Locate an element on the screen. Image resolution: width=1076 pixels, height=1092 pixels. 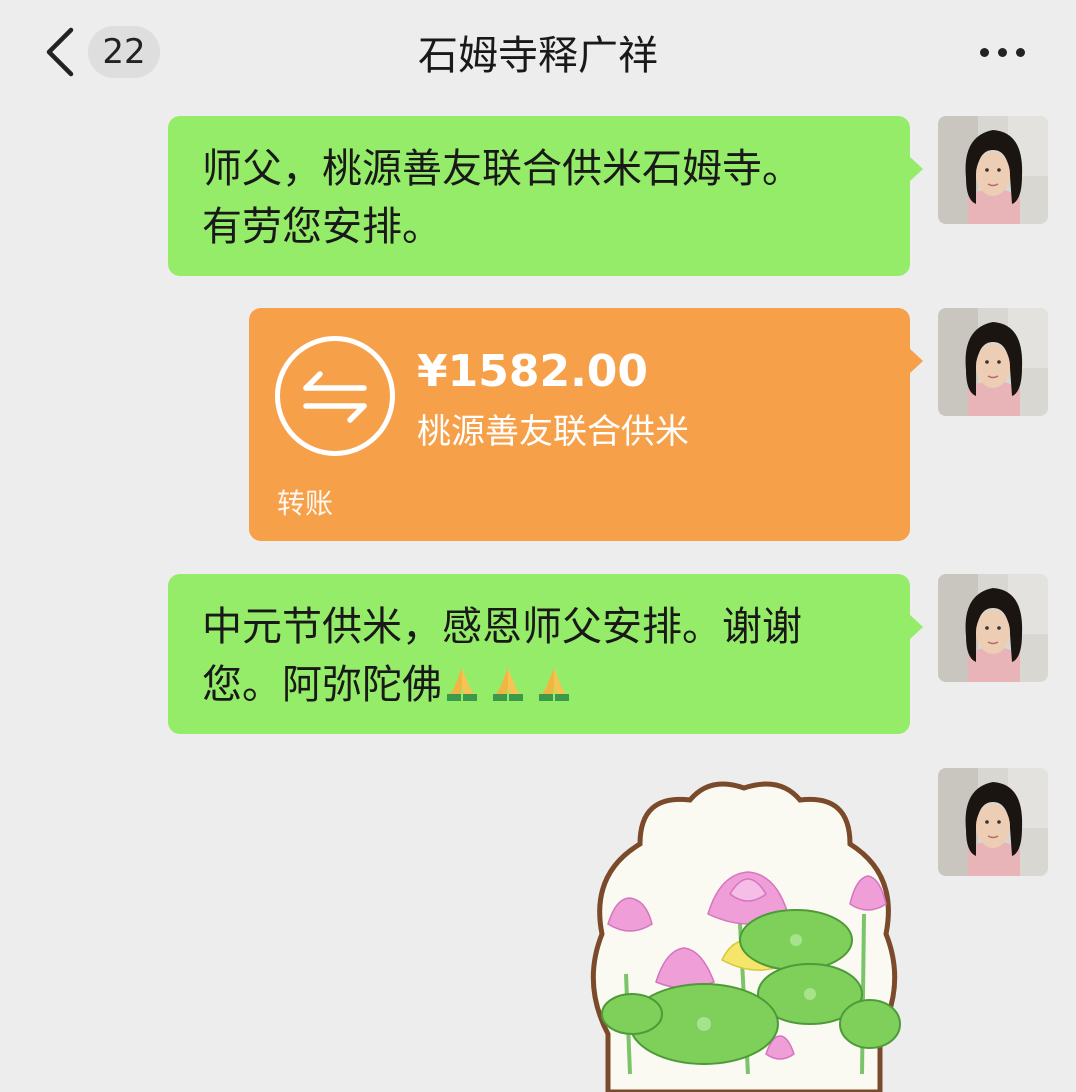
message-text-line: 中元节供米，感恩师父安排。谢谢 is located at coordinates (502, 627).